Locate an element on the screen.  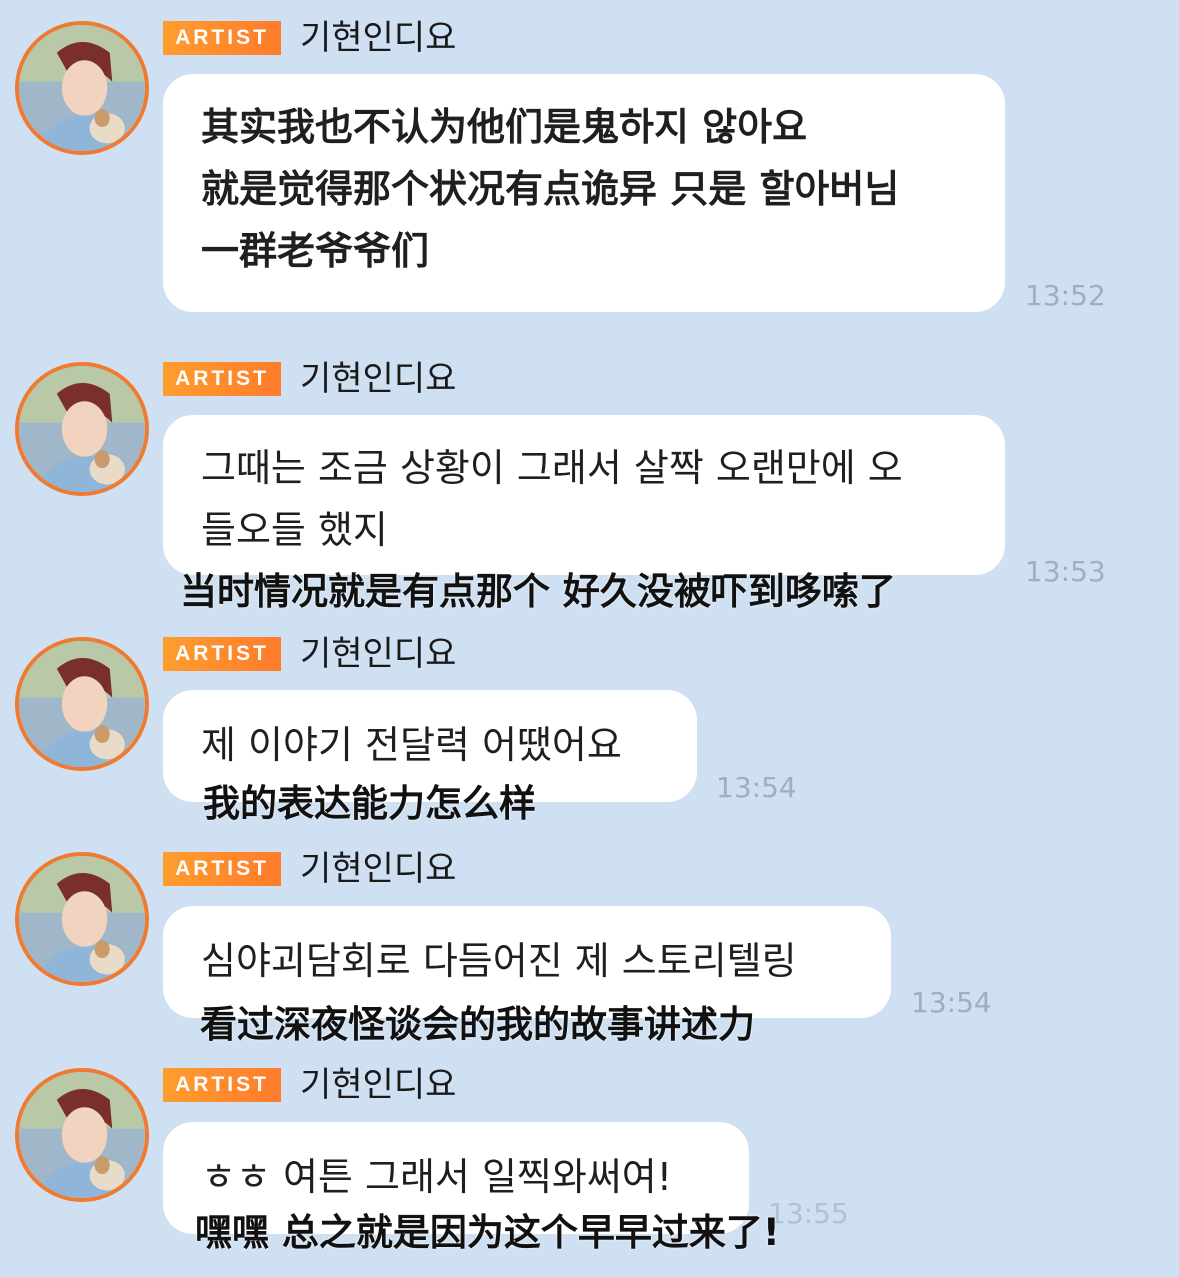
message-bubble: 심야괴담회로 다듬어진 제 스토리텔링 is located at coordinates (527, 962).